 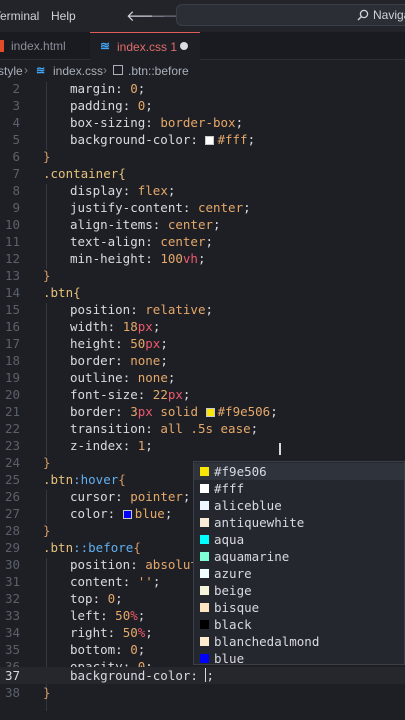 What do you see at coordinates (108, 122) in the screenshot?
I see `css-property: box-sizing` at bounding box center [108, 122].